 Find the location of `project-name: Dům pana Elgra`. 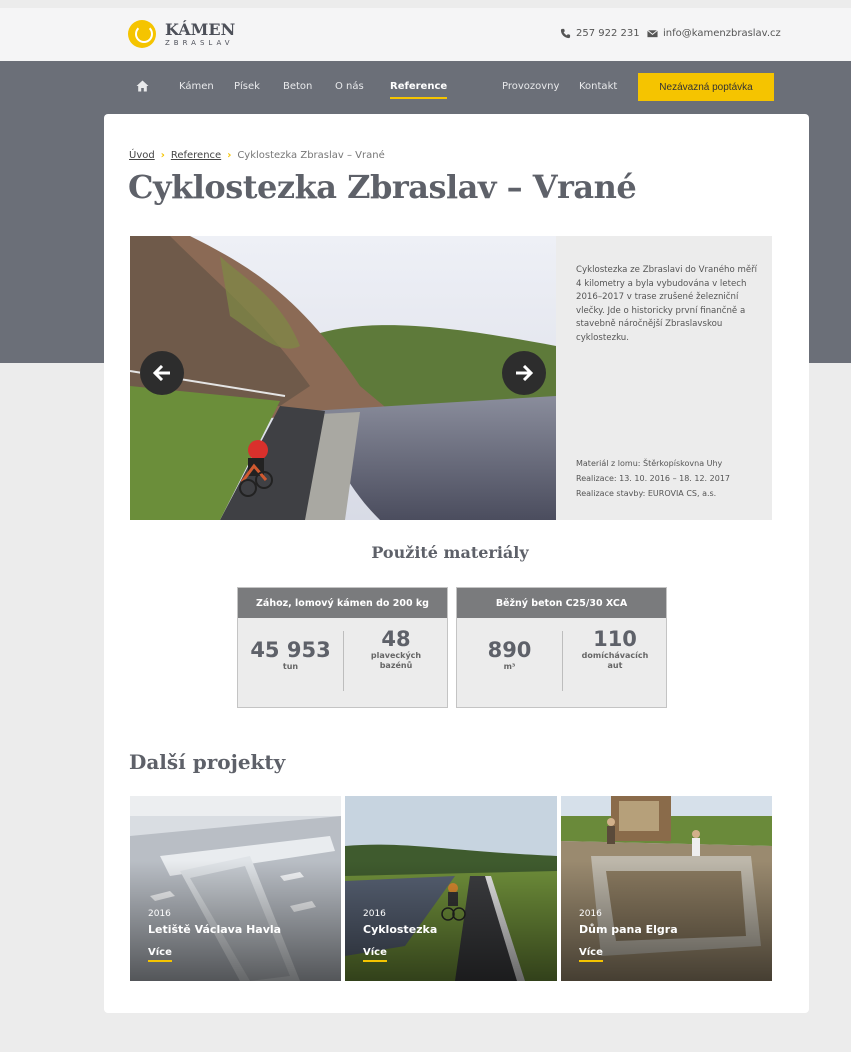

project-name: Dům pana Elgra is located at coordinates (628, 929).